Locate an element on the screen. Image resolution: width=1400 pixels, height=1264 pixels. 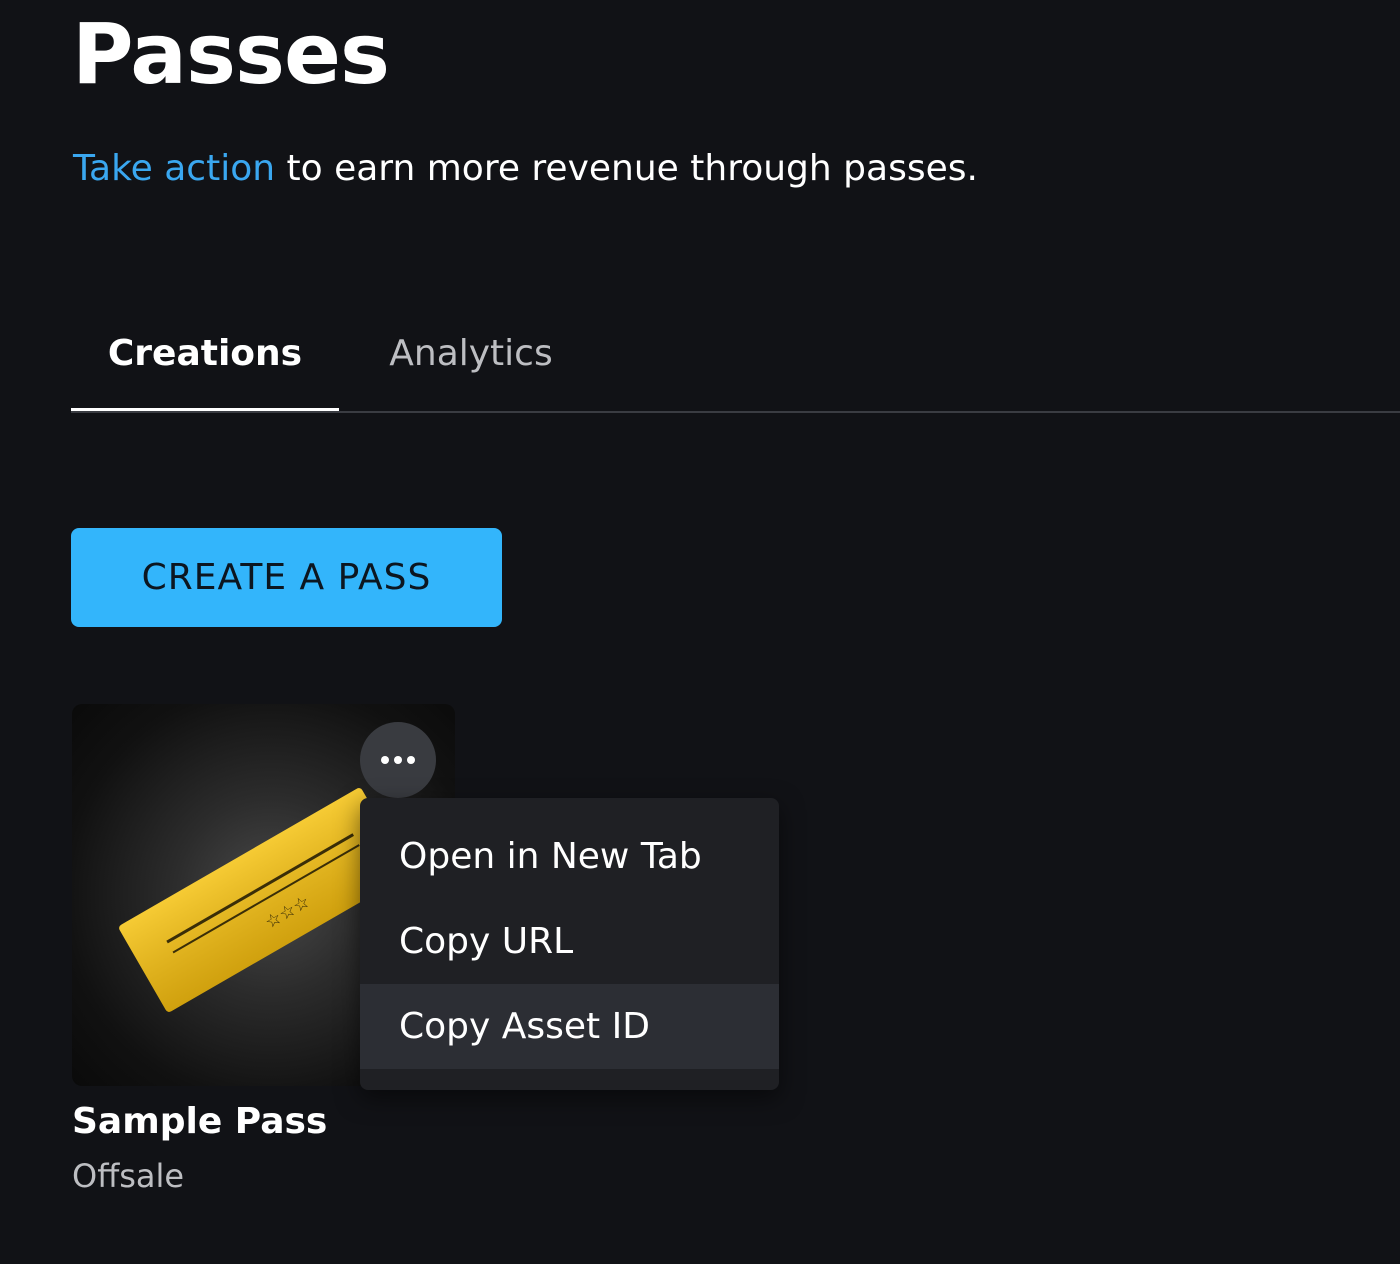
menu-item-copy-asset-id: Copy Asset ID is located at coordinates (569, 1026).